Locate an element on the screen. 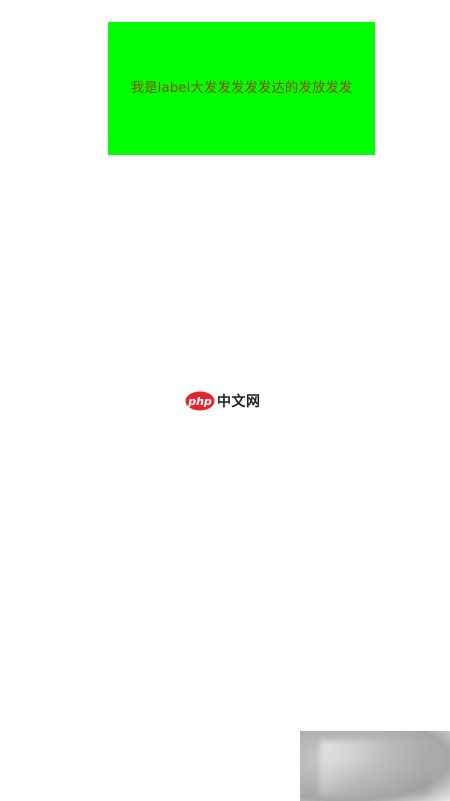 The width and height of the screenshot is (450, 801). watermark-text: 中文网 is located at coordinates (239, 402).